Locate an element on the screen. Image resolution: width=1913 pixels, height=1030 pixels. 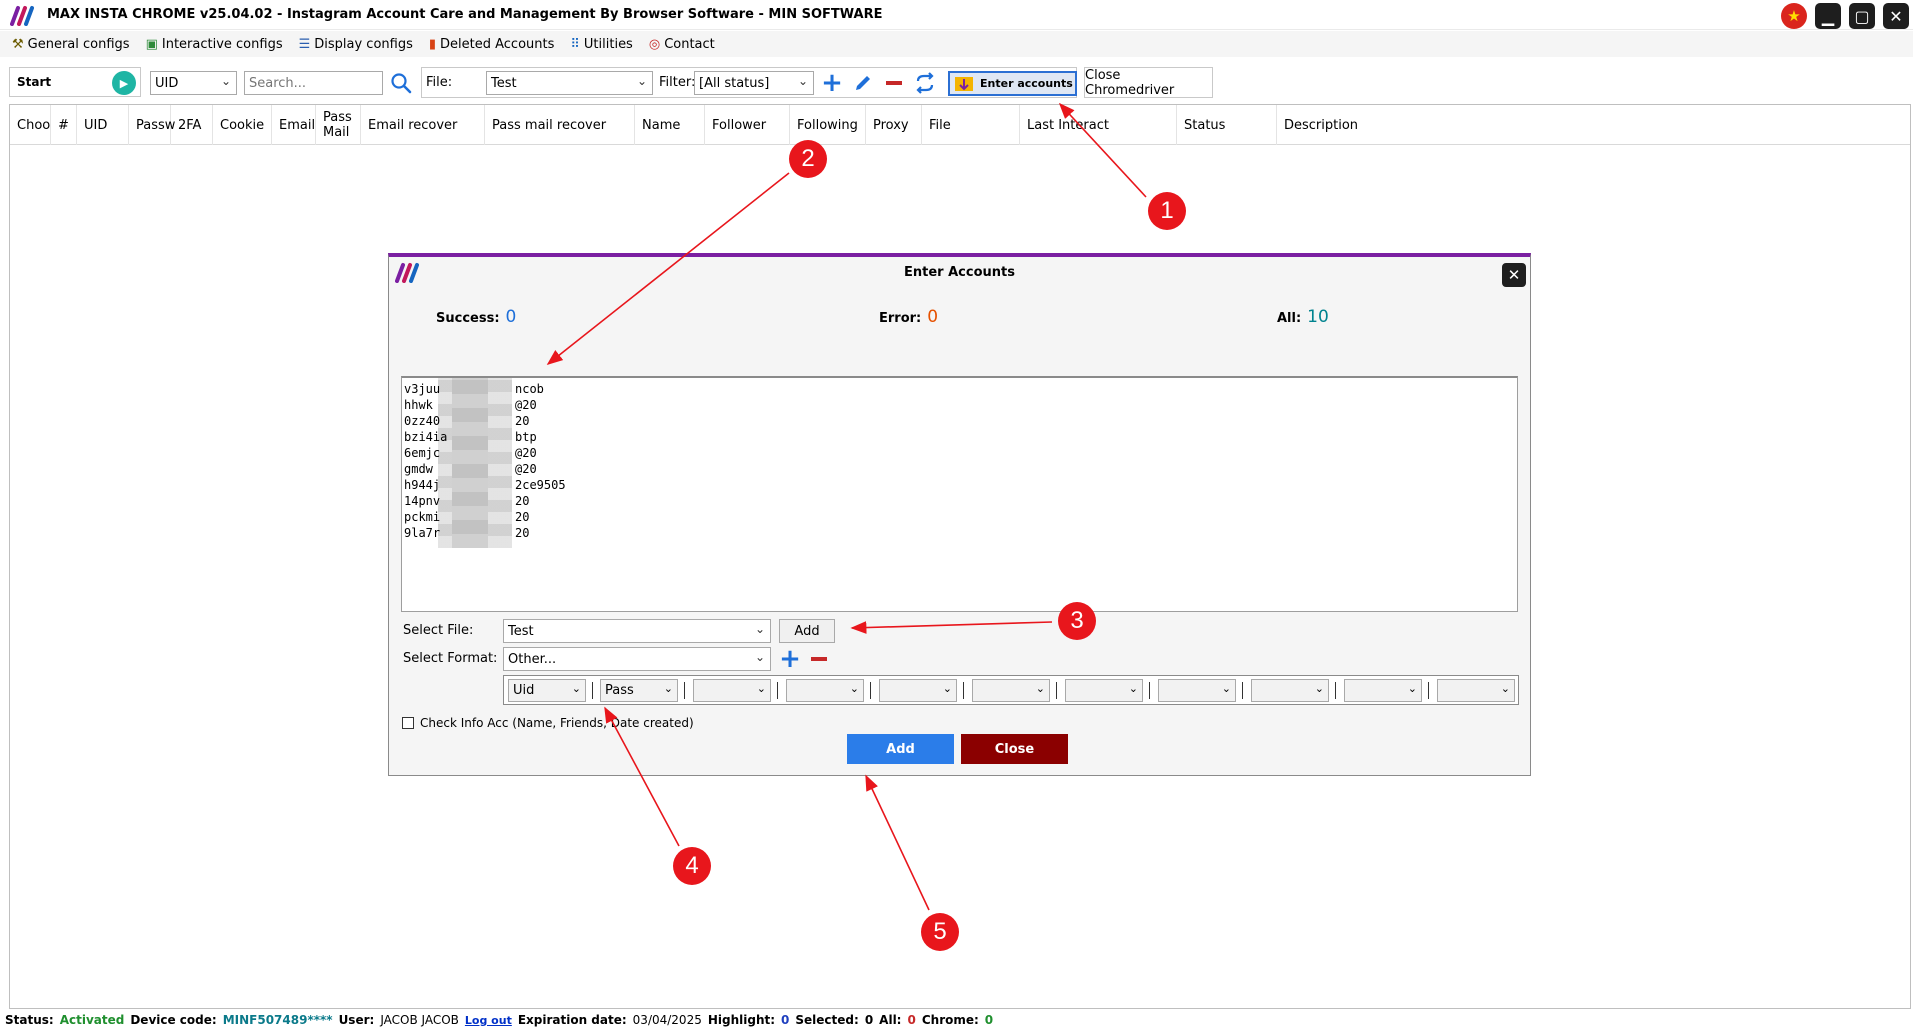
file-select: Test ⌄ is located at coordinates (569, 83).